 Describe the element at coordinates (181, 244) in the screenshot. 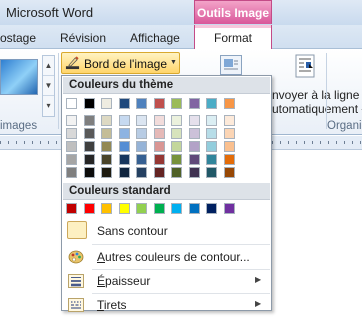

I see `menu-separator` at that location.